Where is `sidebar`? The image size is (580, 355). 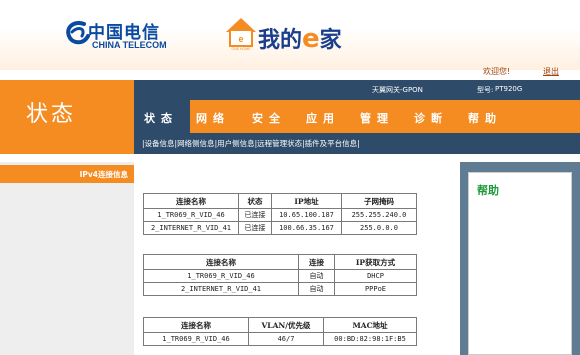
sidebar is located at coordinates (67, 258).